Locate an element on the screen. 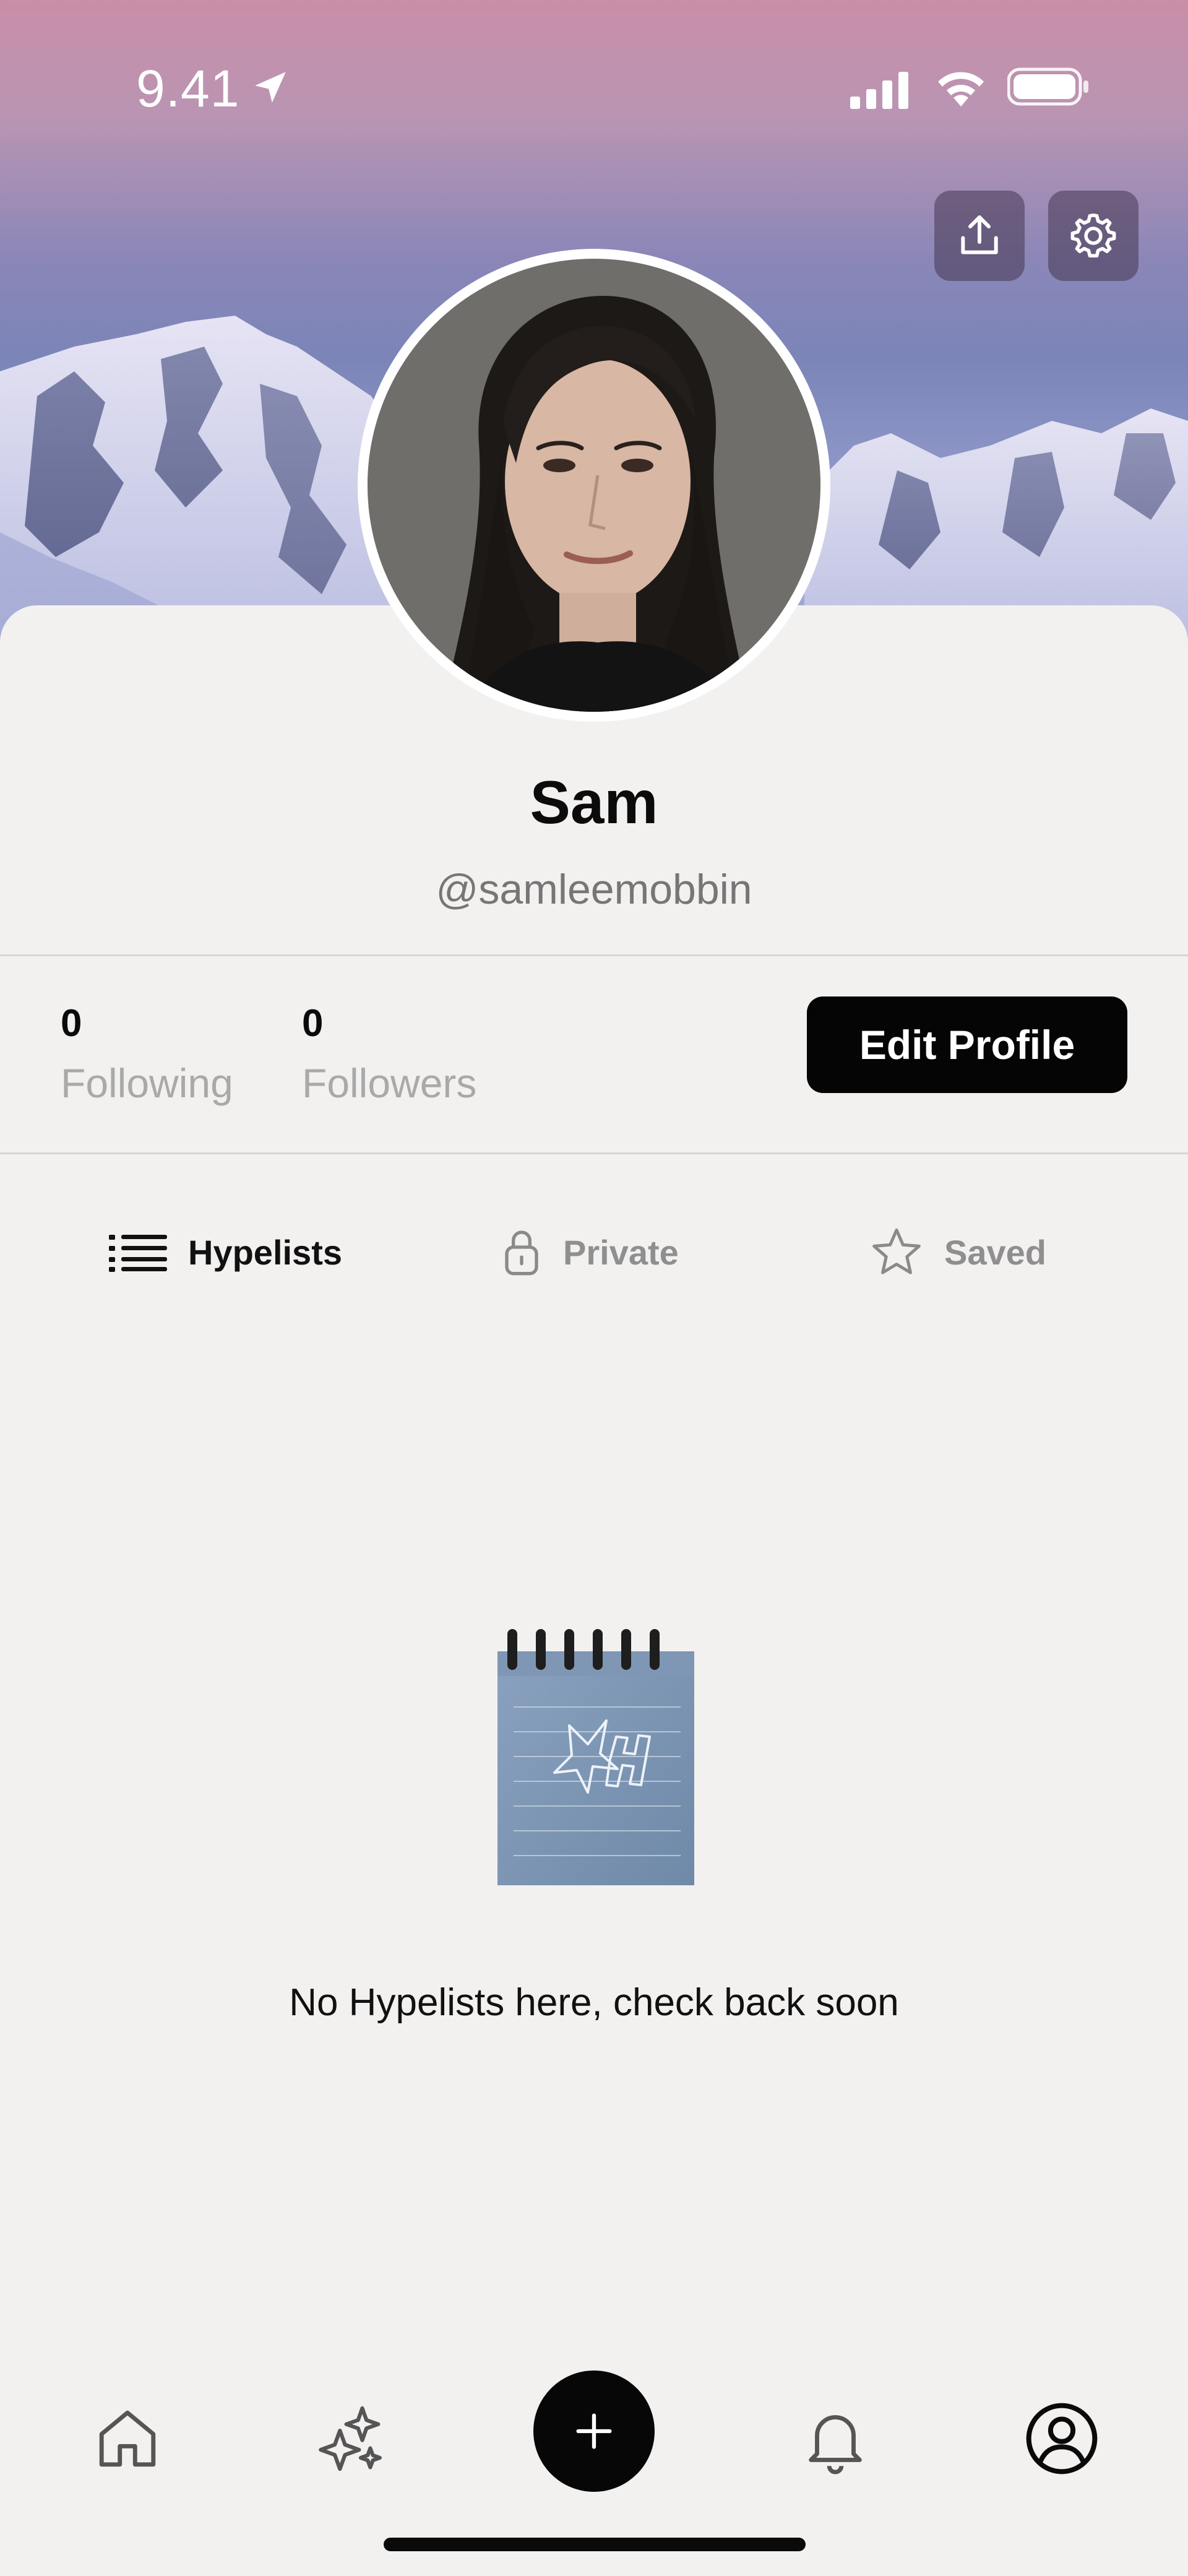 The width and height of the screenshot is (1188, 2576). avatar-photo is located at coordinates (594, 485).